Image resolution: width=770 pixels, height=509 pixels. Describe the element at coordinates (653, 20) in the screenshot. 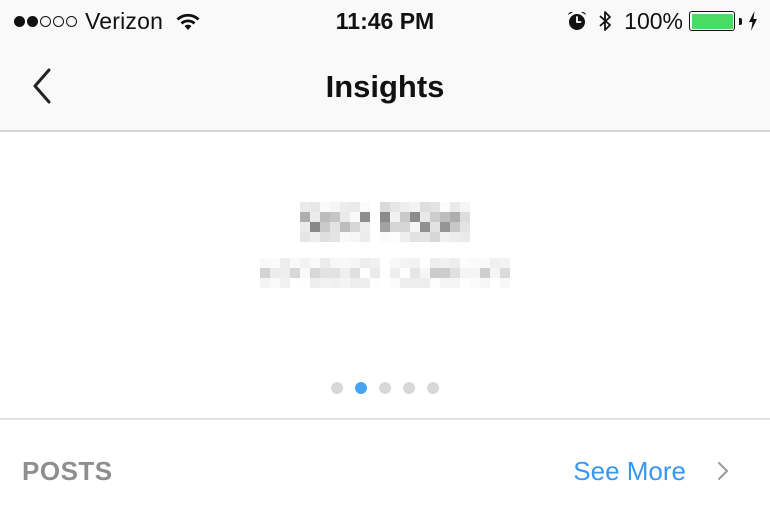

I see `battery-percent: 100%` at that location.